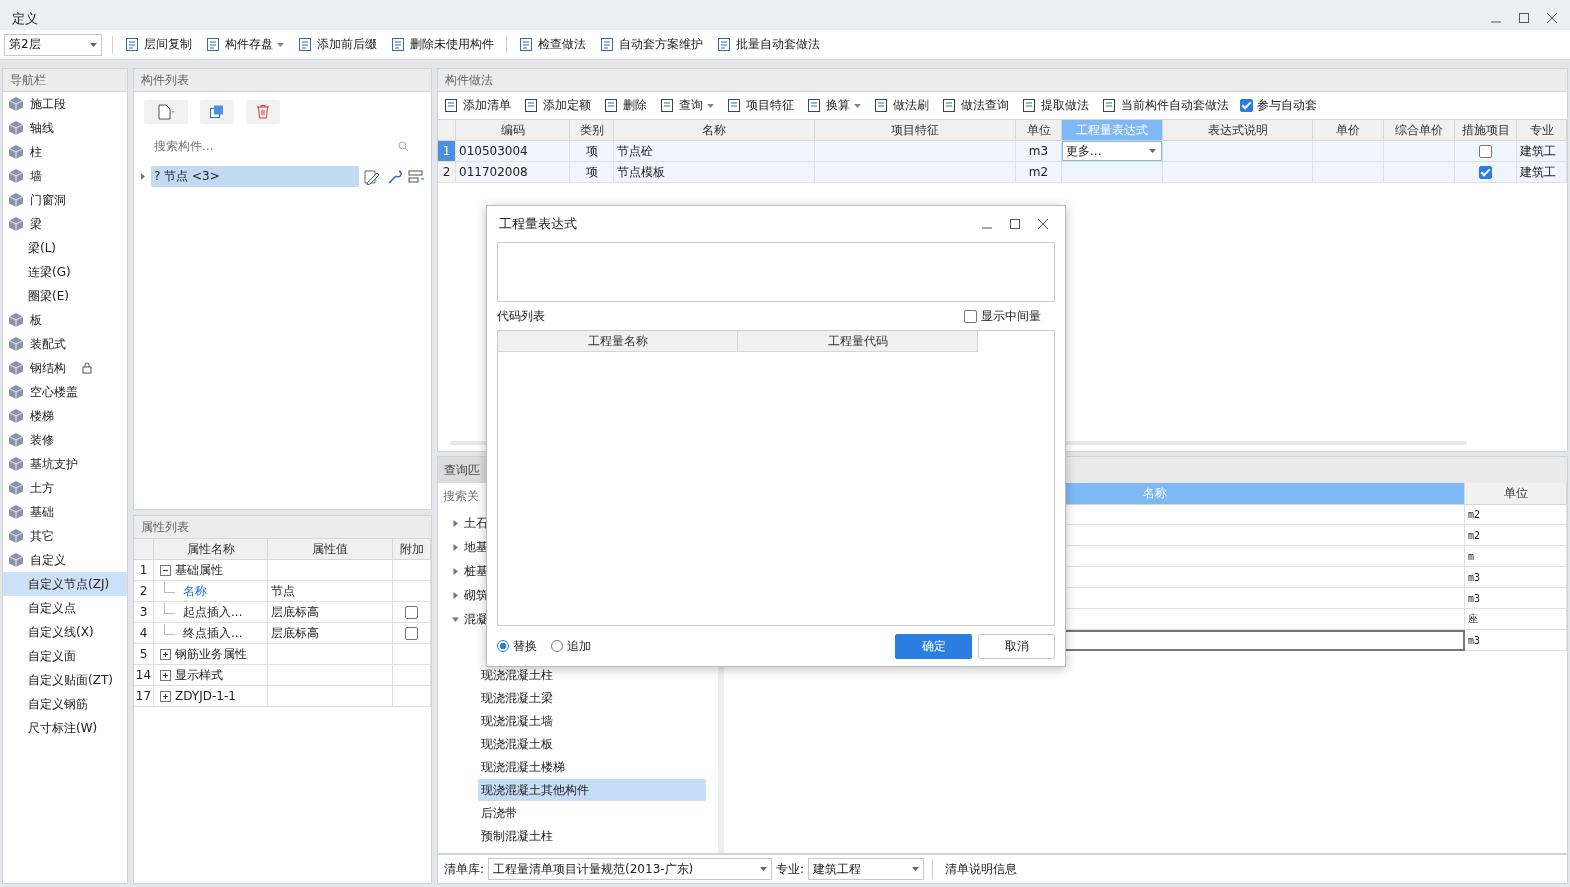  What do you see at coordinates (760, 105) in the screenshot?
I see `toolbar-button: 项目特征` at bounding box center [760, 105].